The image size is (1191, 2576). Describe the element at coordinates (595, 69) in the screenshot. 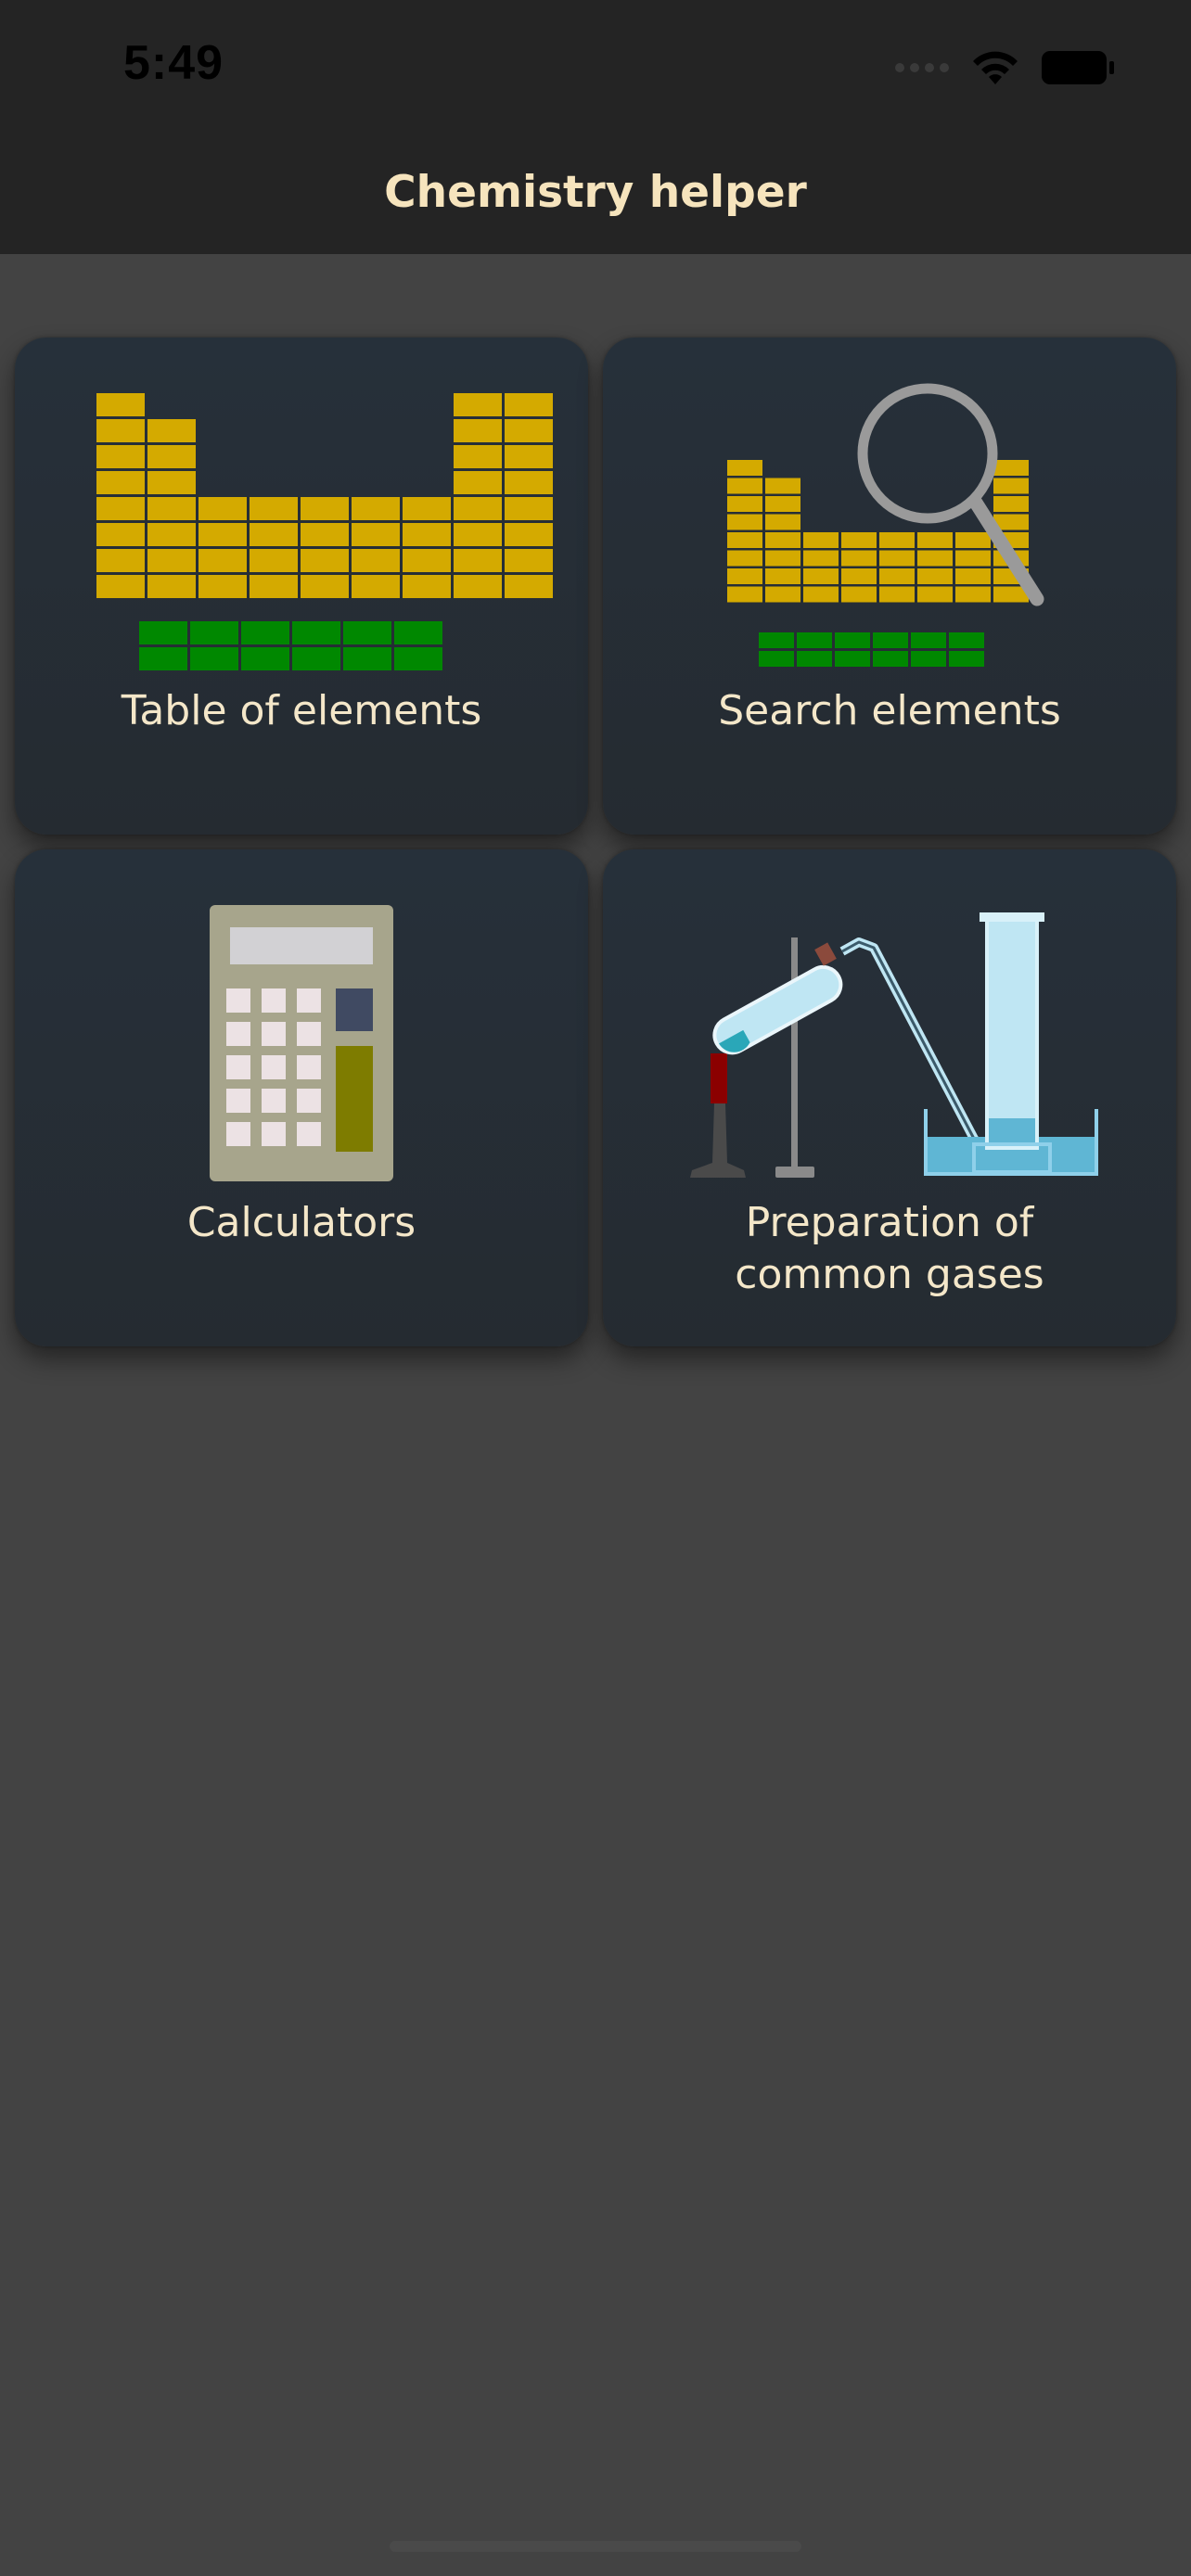

I see `status-bar: 5:49` at that location.